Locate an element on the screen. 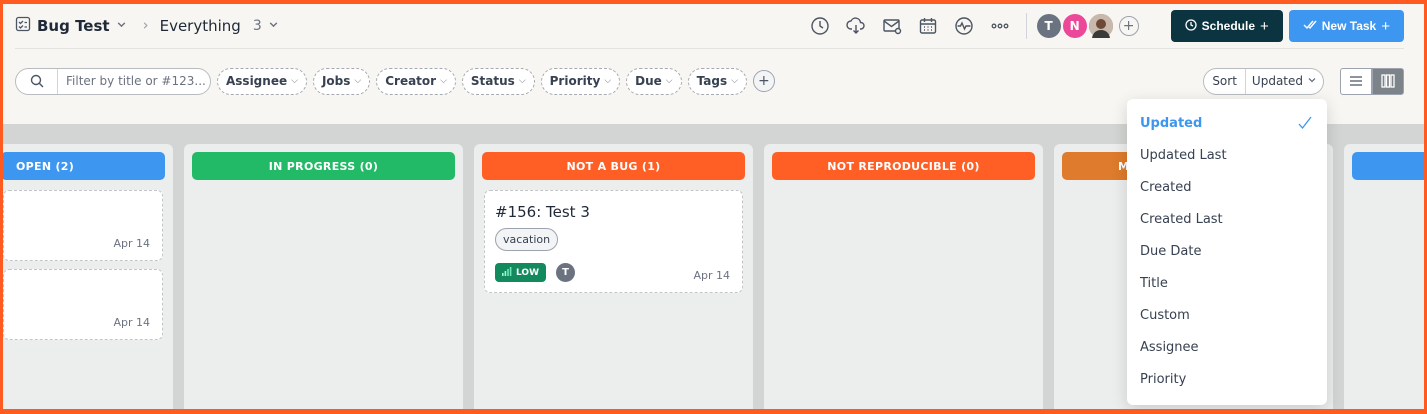 The image size is (1427, 414). sort-option-priority: Priority is located at coordinates (1227, 379).